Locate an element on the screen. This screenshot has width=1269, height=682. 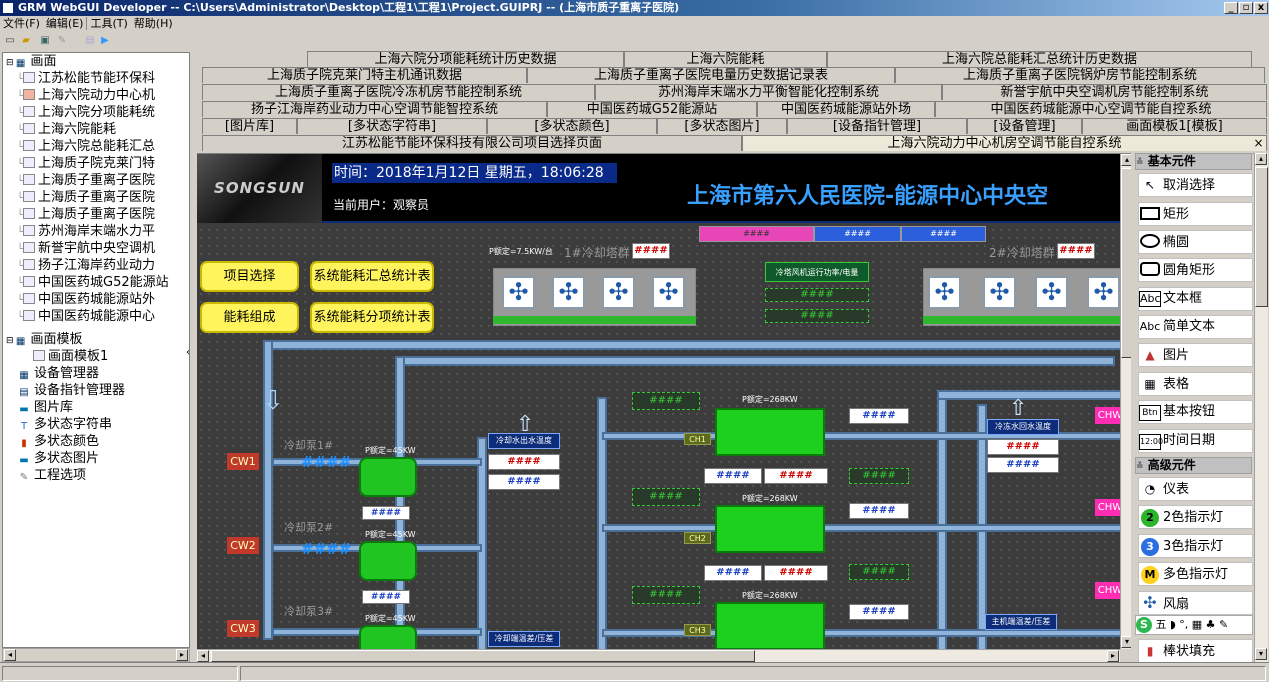
palette-deselect: ↖ 取消选择 is located at coordinates (1195, 185).